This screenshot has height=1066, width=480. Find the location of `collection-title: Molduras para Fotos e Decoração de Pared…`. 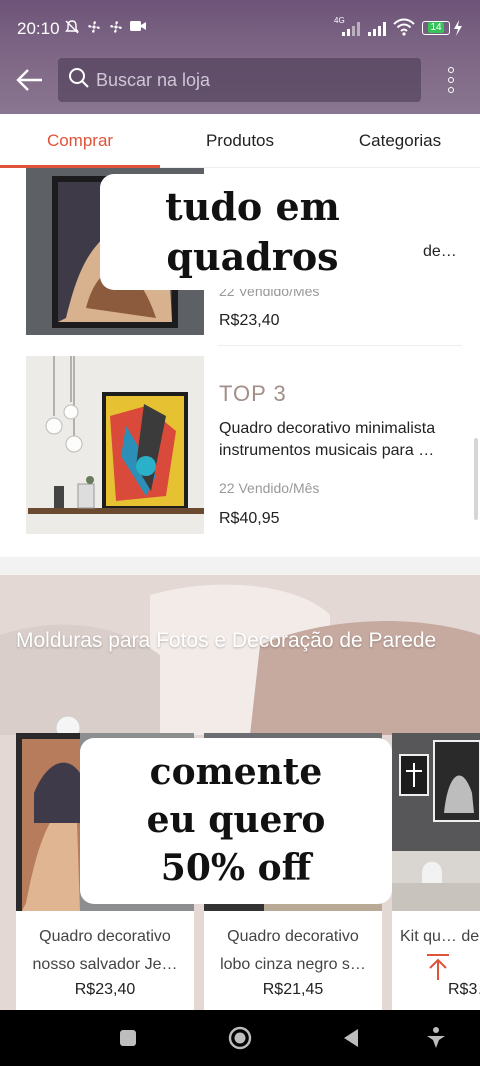

collection-title: Molduras para Fotos e Decoração de Pared… is located at coordinates (226, 640).